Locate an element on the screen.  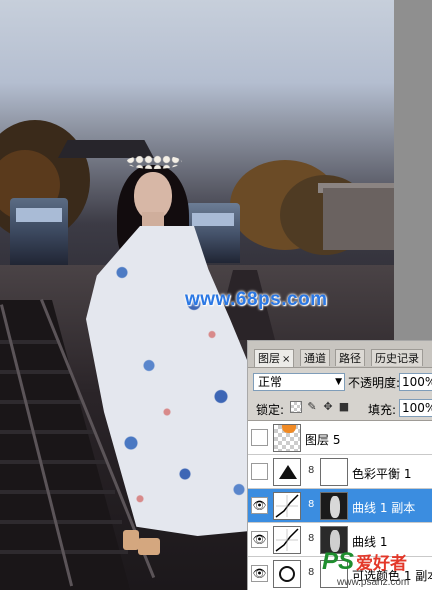
layer-name: 色彩平衡 1 is located at coordinates (382, 474).